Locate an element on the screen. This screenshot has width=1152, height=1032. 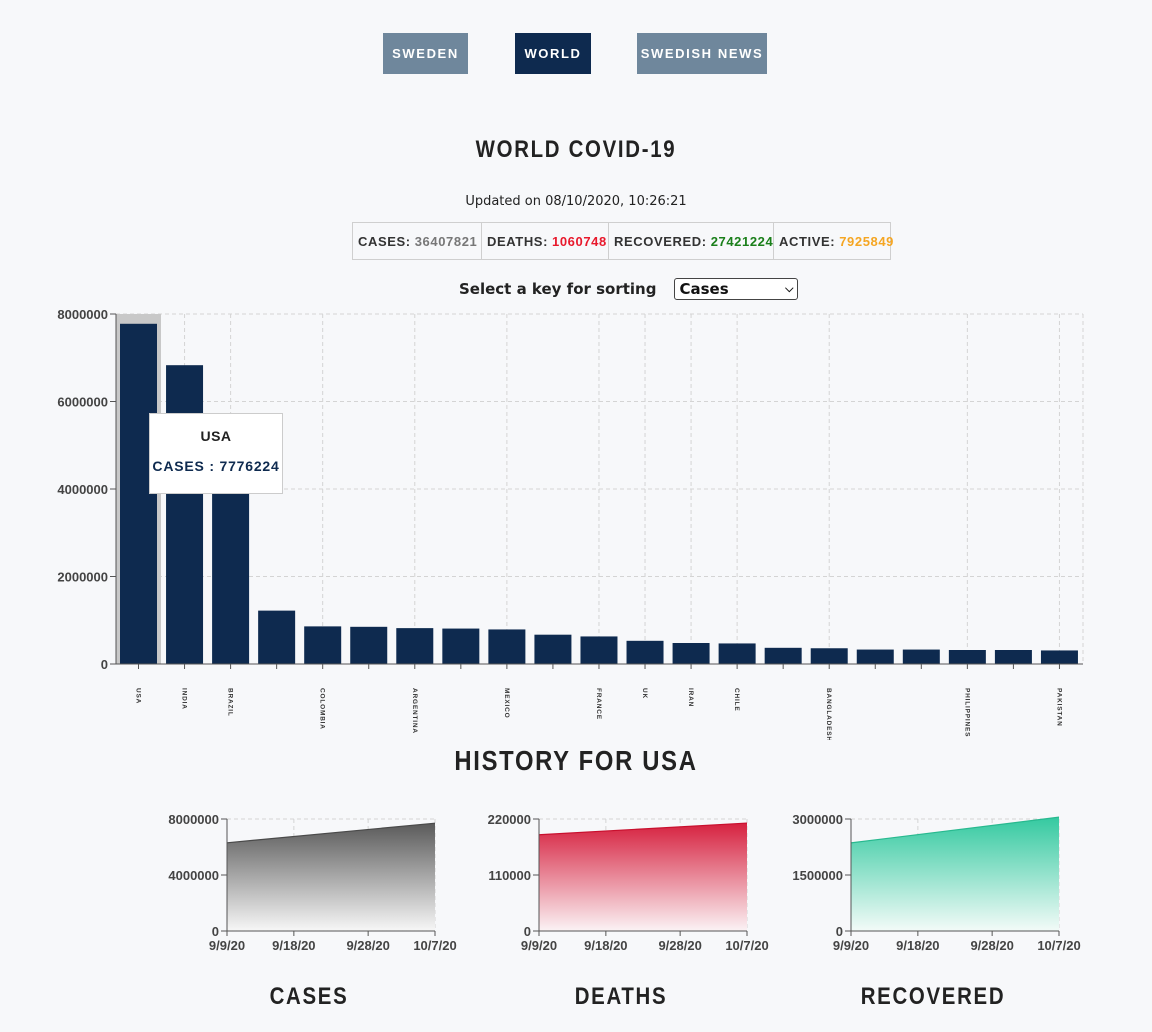
sort-row: Select a key for sorting Cases ⌵ is located at coordinates (629, 289).